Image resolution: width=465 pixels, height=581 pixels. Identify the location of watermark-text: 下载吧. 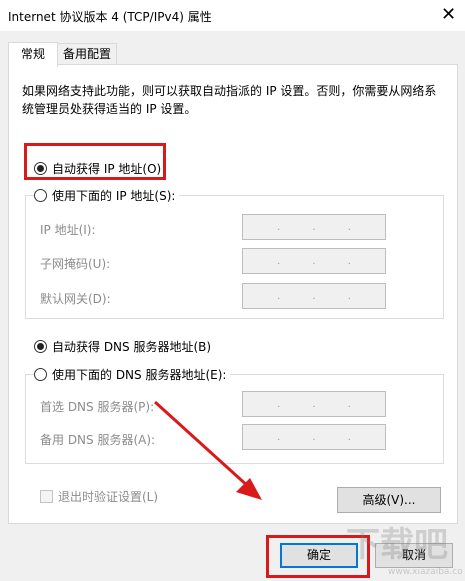
(397, 545).